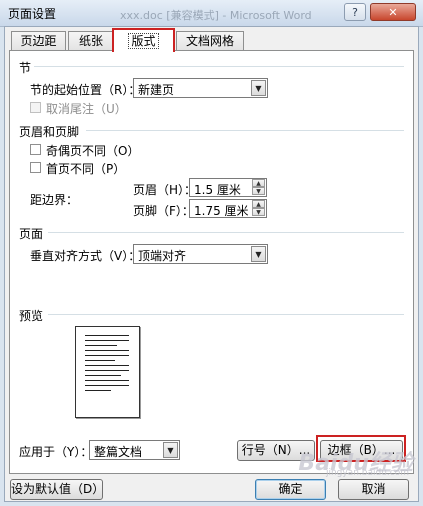  Describe the element at coordinates (85, 90) in the screenshot. I see `section-start-label: 节的起始位置（R）：` at that location.